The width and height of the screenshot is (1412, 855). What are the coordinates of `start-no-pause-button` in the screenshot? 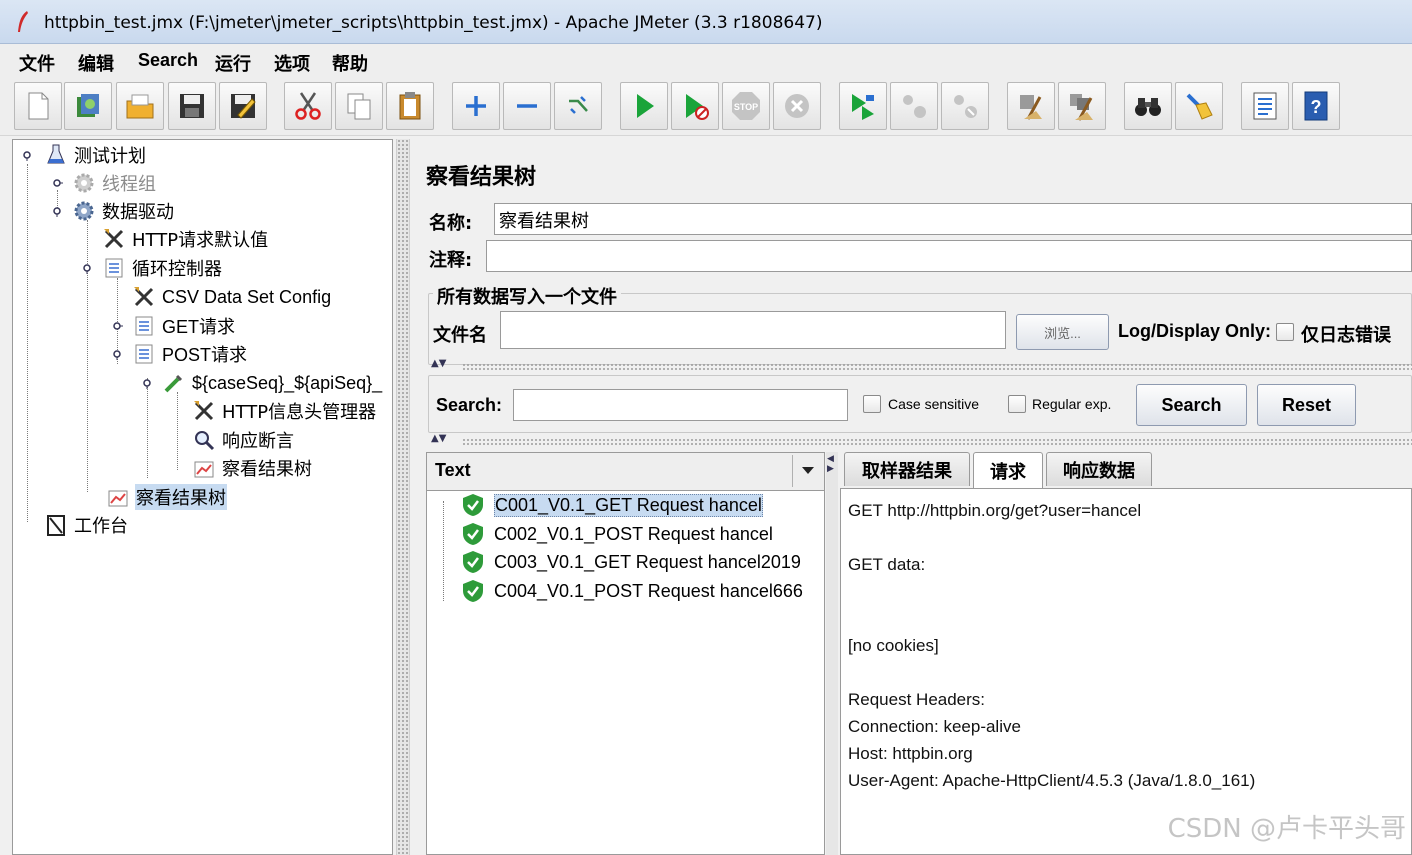 It's located at (695, 106).